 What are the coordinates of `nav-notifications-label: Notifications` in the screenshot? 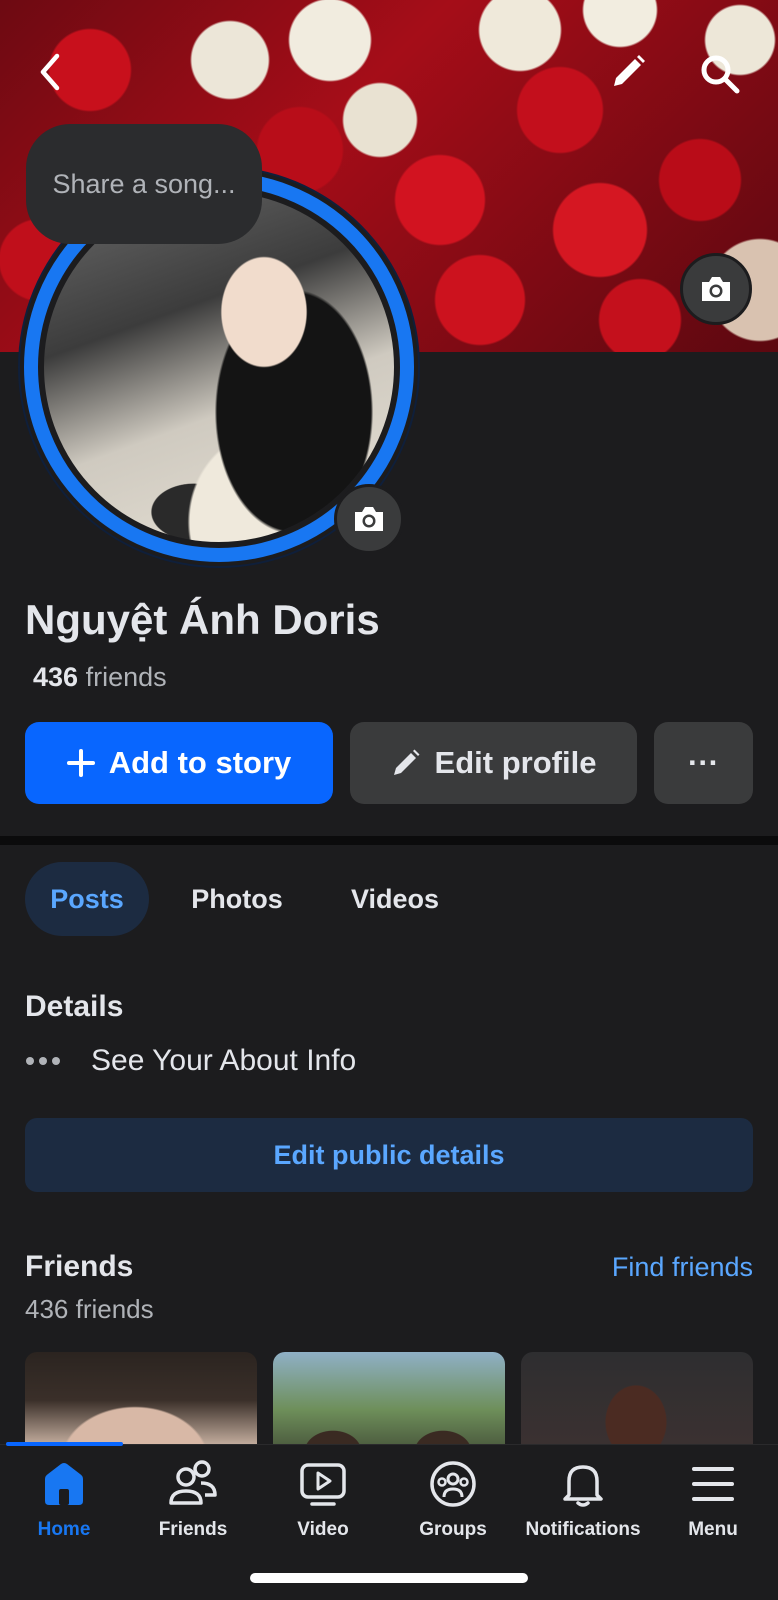 It's located at (583, 1529).